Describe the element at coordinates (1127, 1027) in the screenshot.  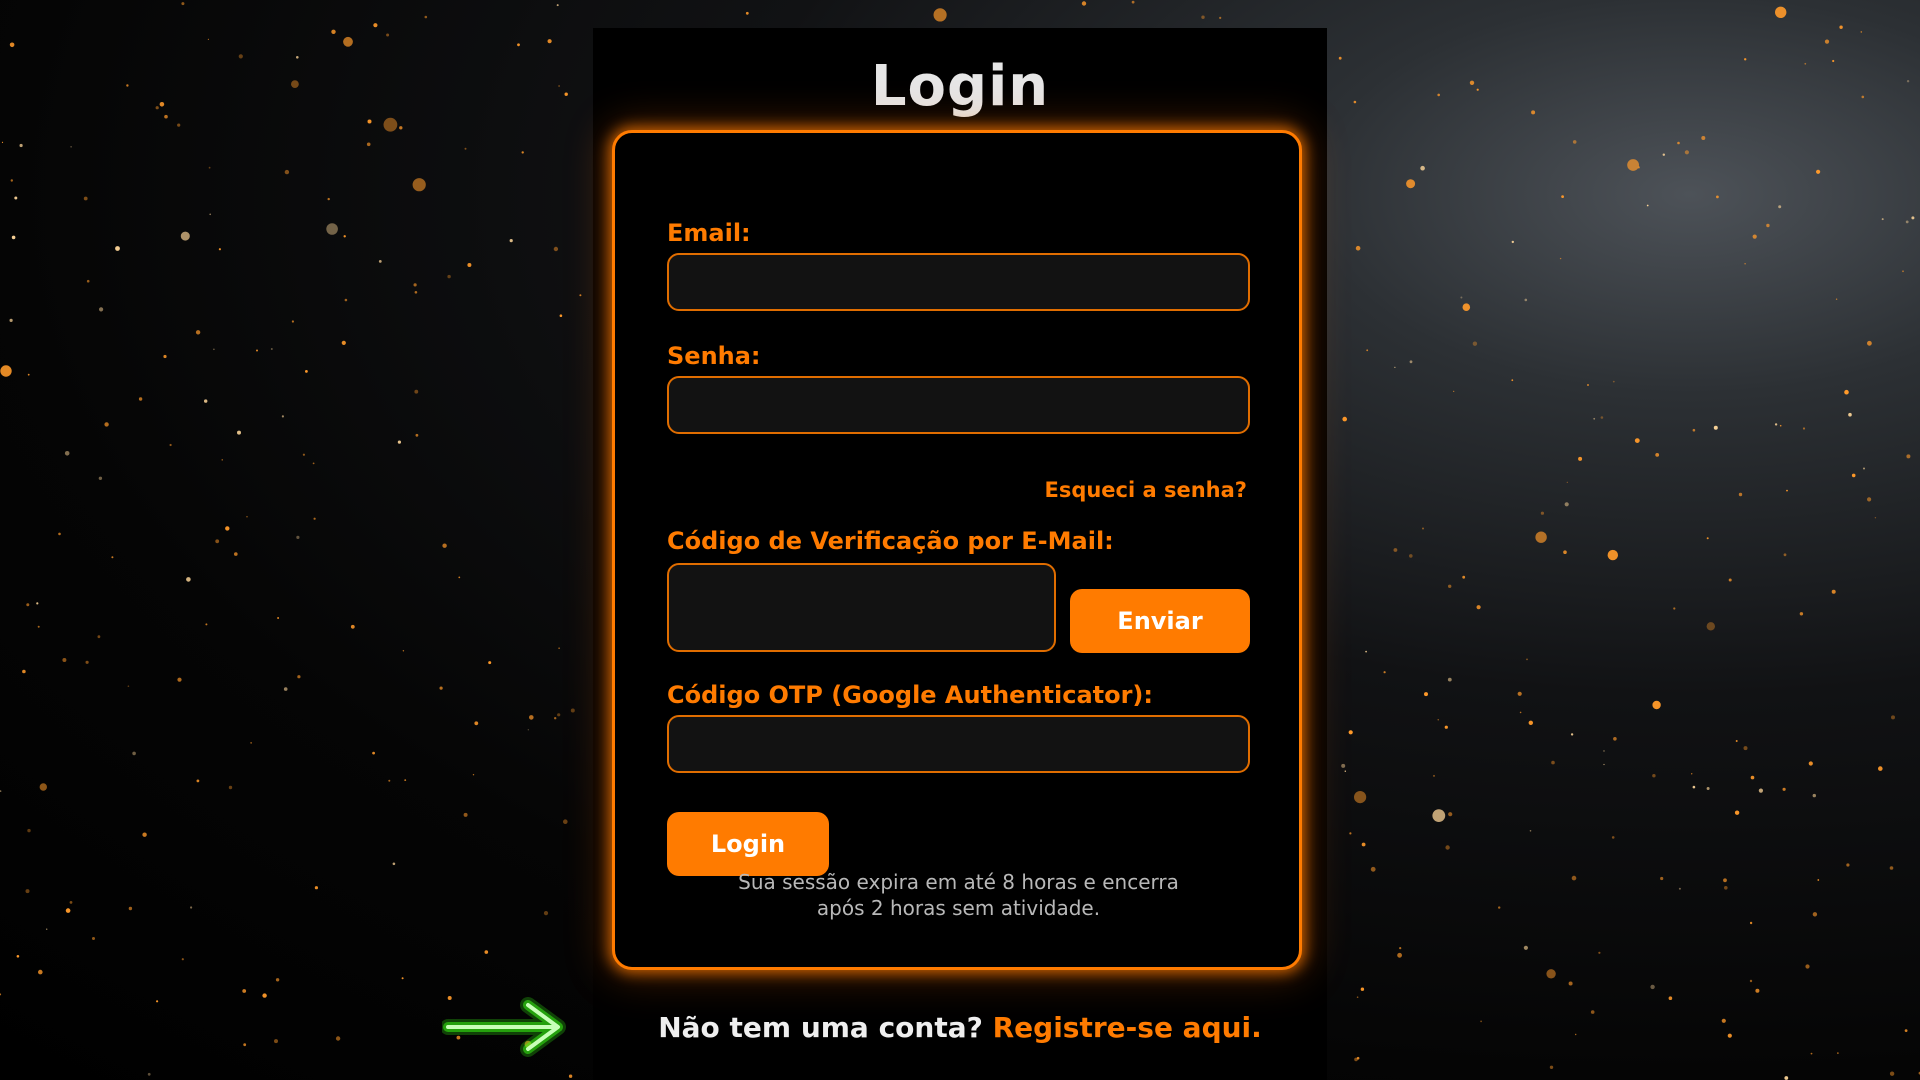
I see `register-link: Registre-se aqui.` at that location.